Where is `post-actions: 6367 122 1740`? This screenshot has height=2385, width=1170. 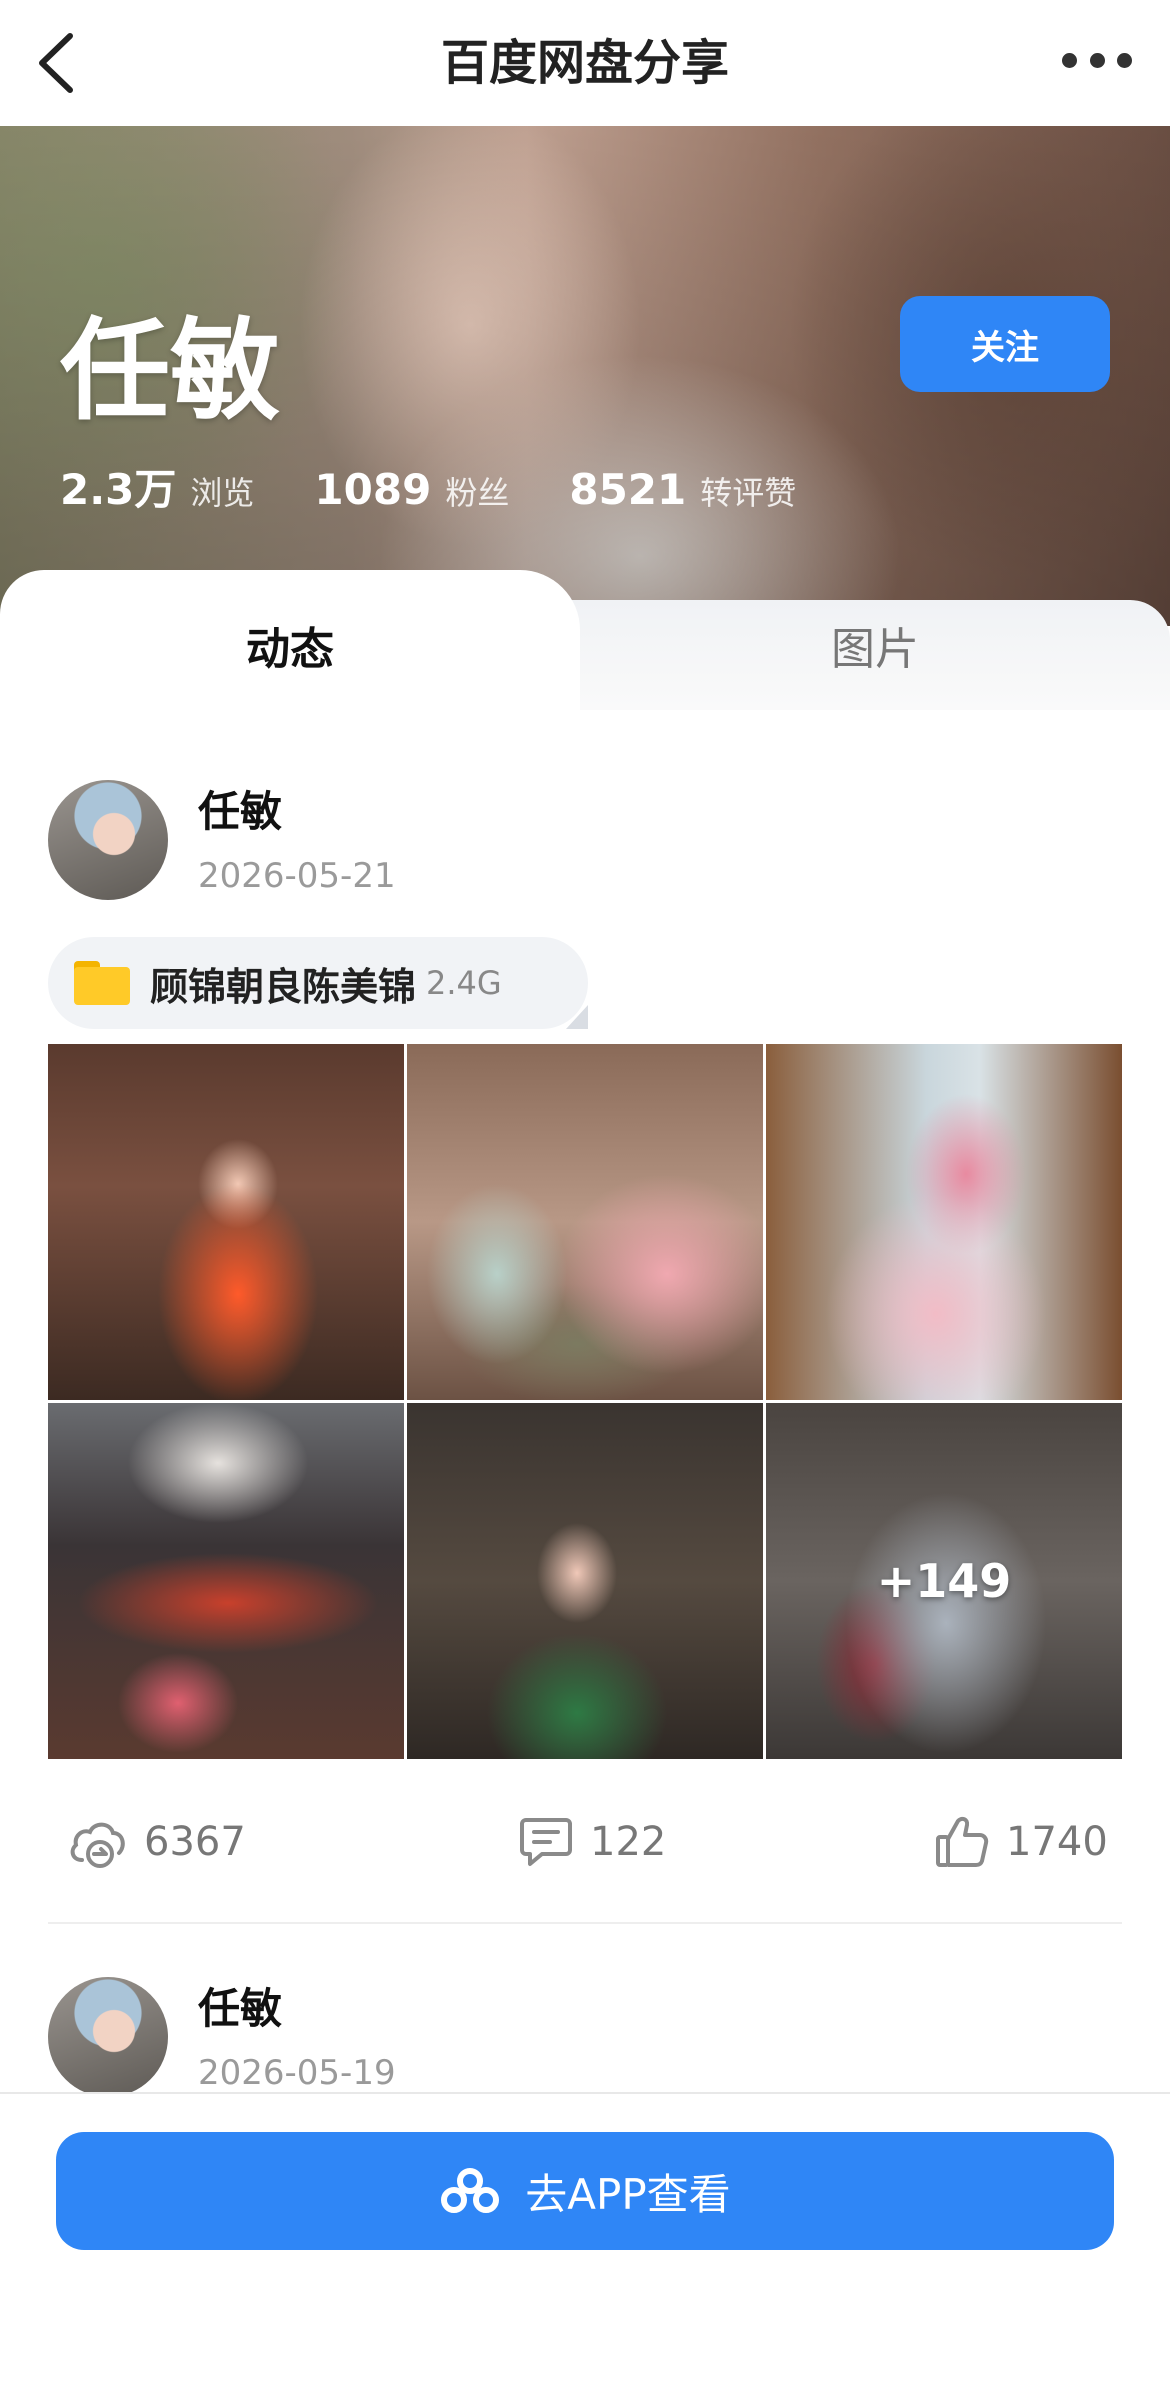
post-actions: 6367 122 1740 is located at coordinates (585, 1842).